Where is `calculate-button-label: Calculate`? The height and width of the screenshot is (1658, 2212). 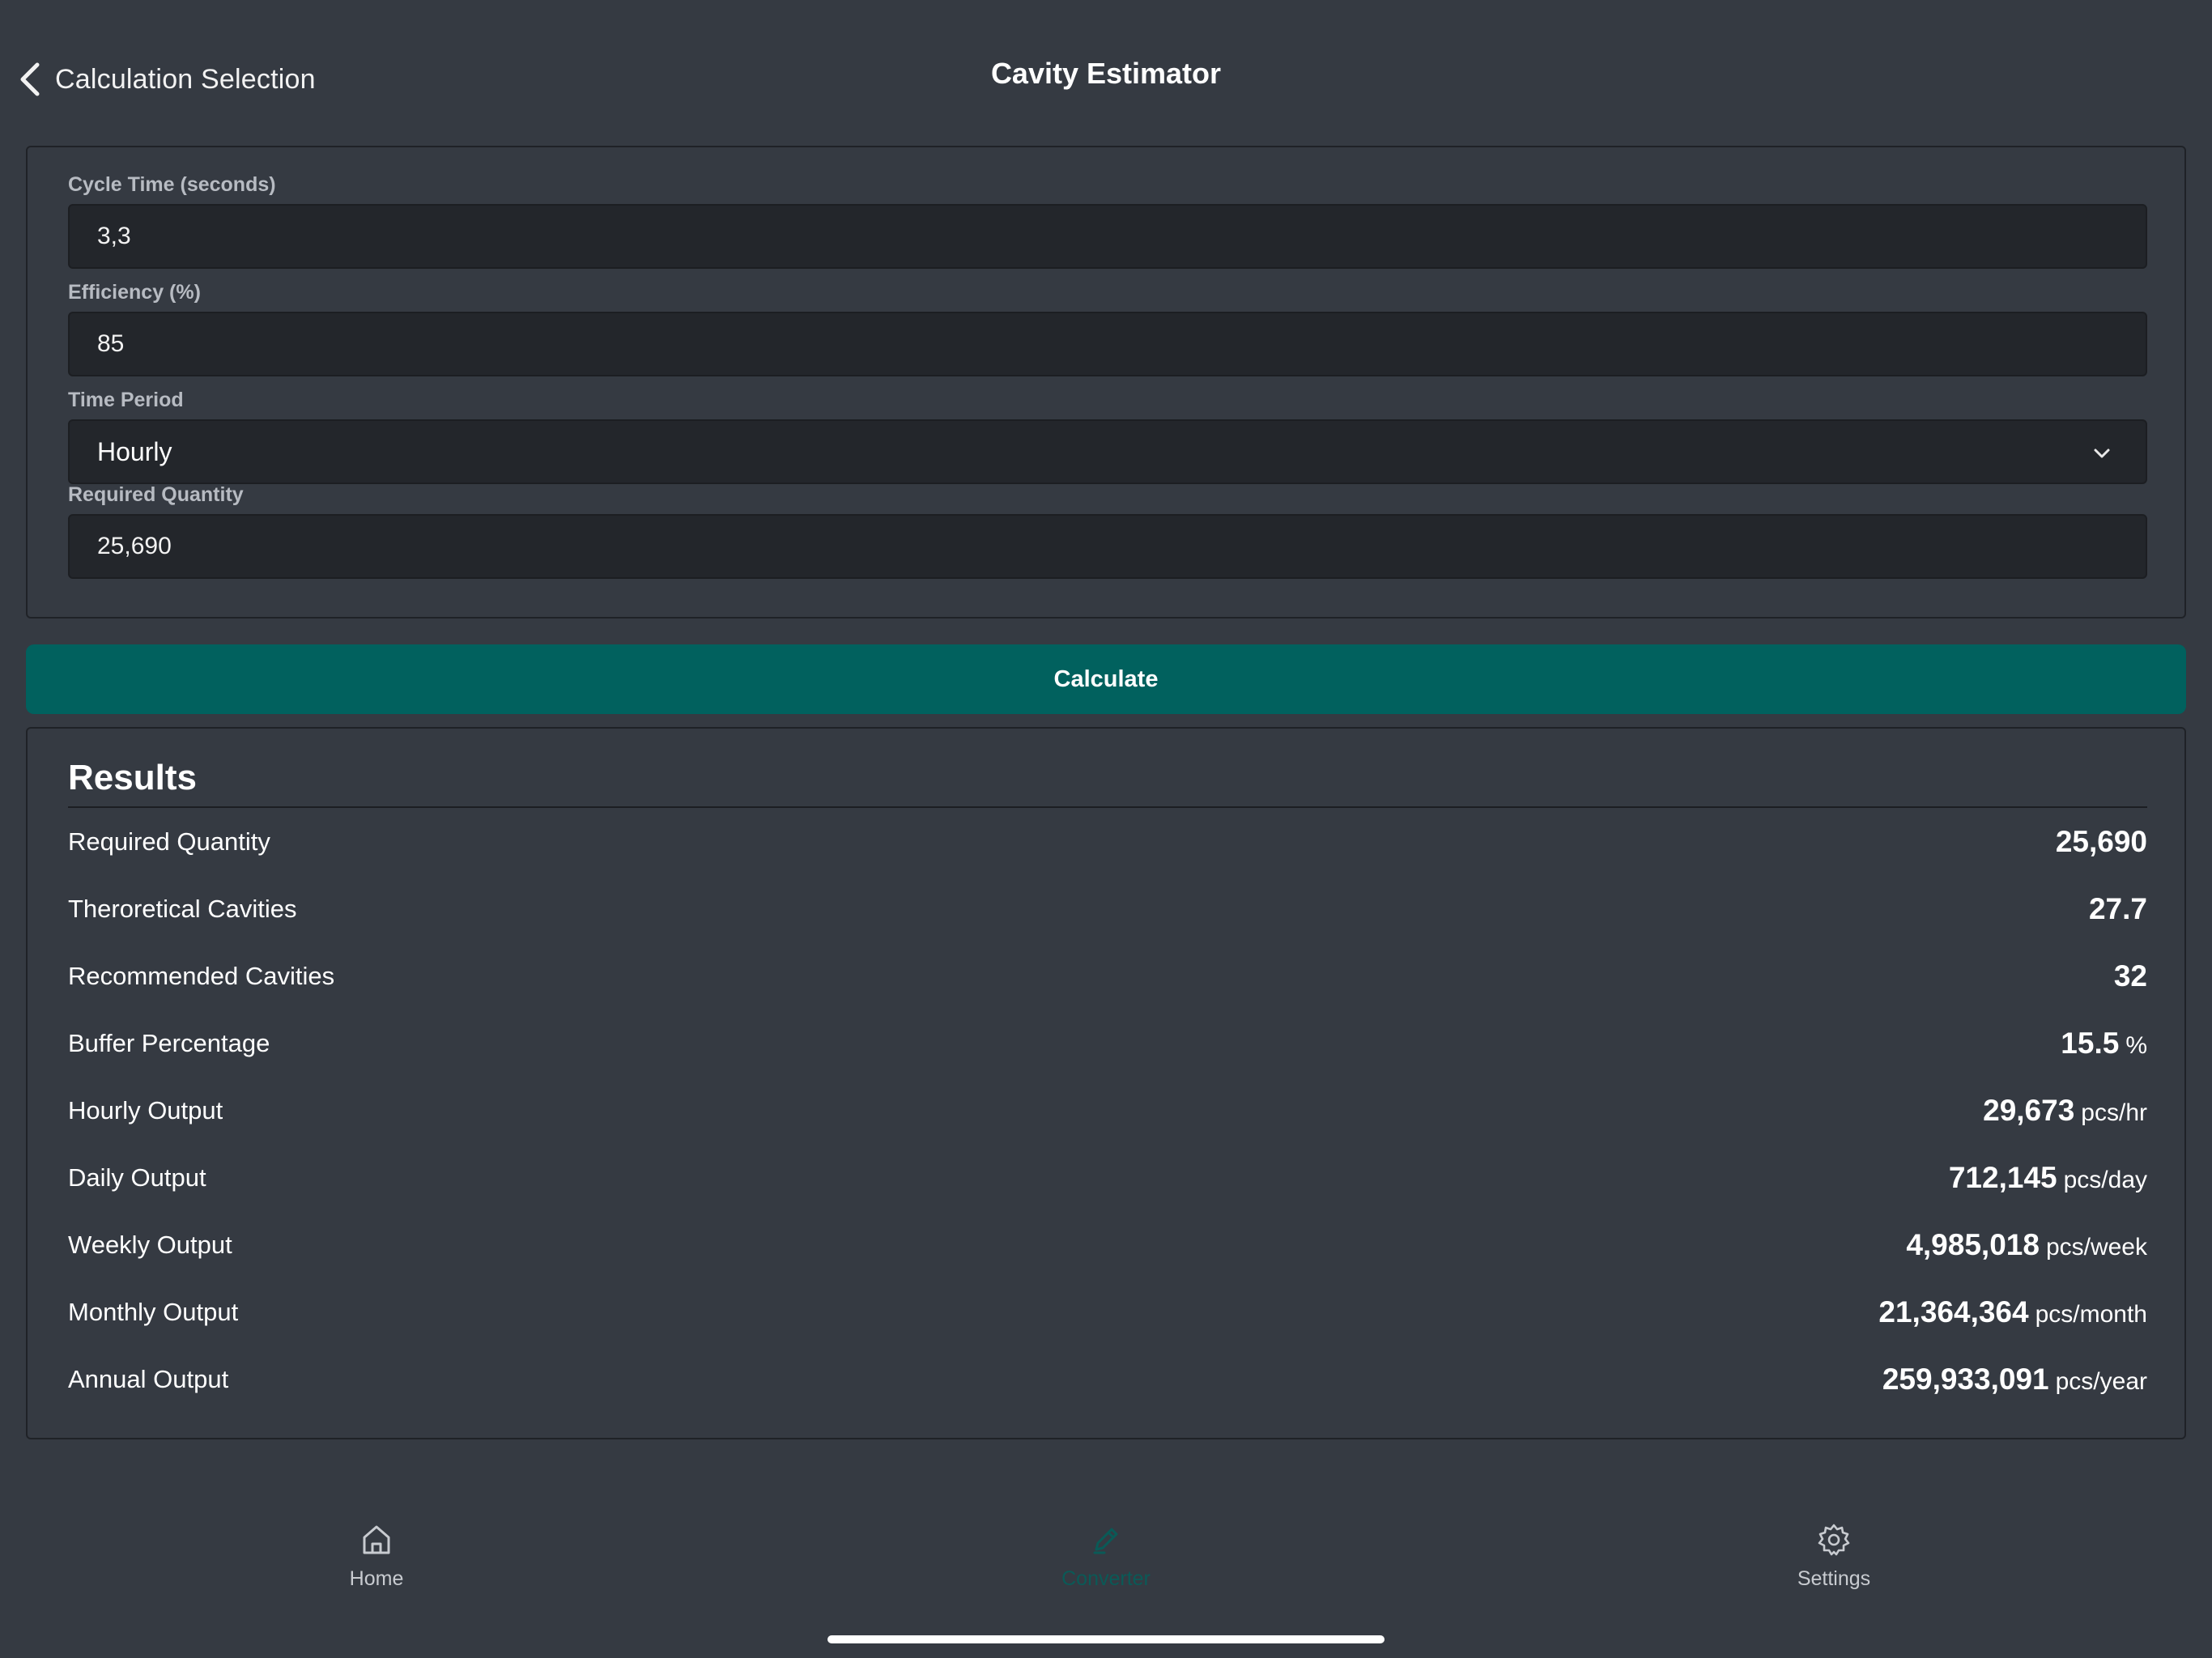 calculate-button-label: Calculate is located at coordinates (1106, 678).